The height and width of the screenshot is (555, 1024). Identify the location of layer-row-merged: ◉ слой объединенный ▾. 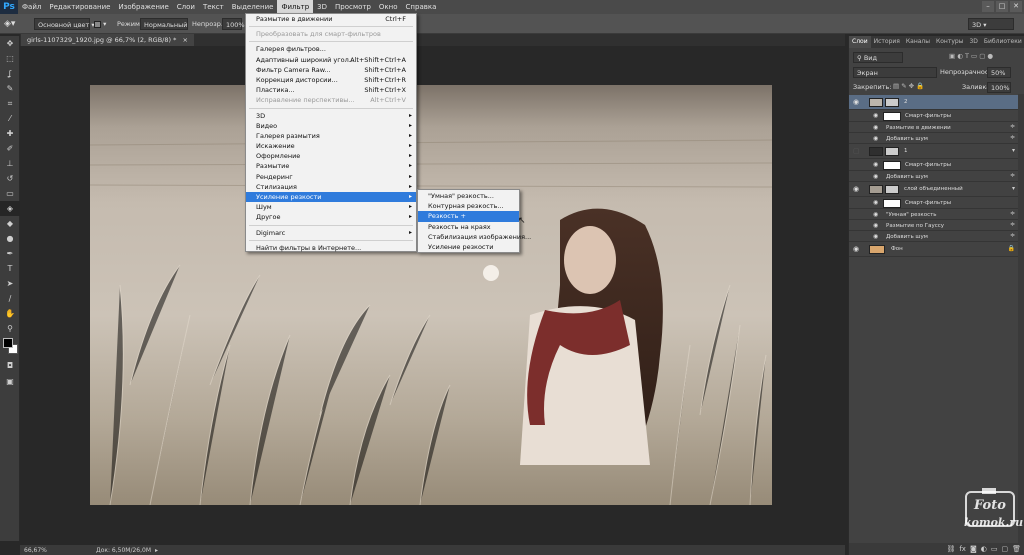
(934, 189).